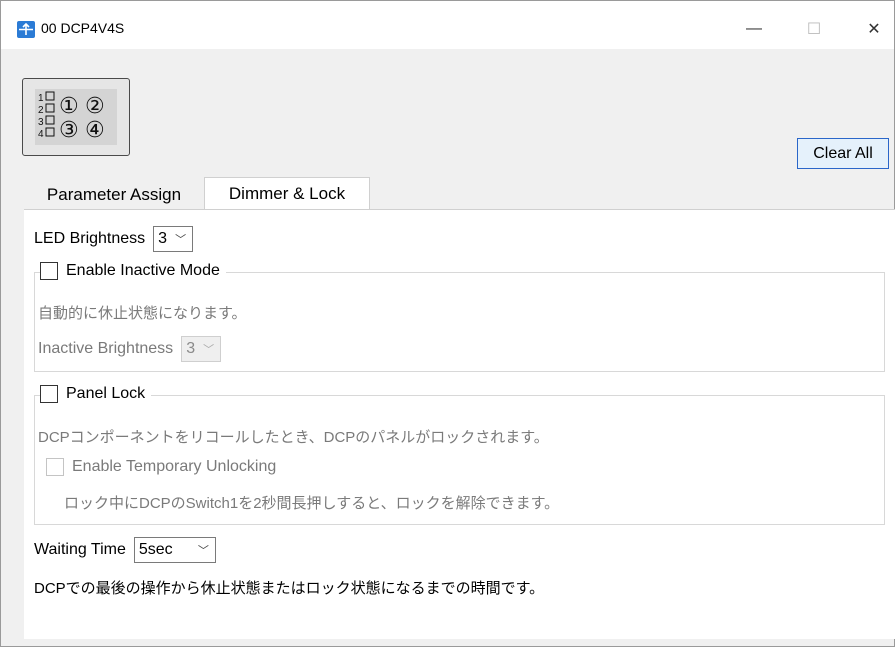 Image resolution: width=896 pixels, height=648 pixels. What do you see at coordinates (83, 28) in the screenshot?
I see `window-title: 00 DCP4V4S` at bounding box center [83, 28].